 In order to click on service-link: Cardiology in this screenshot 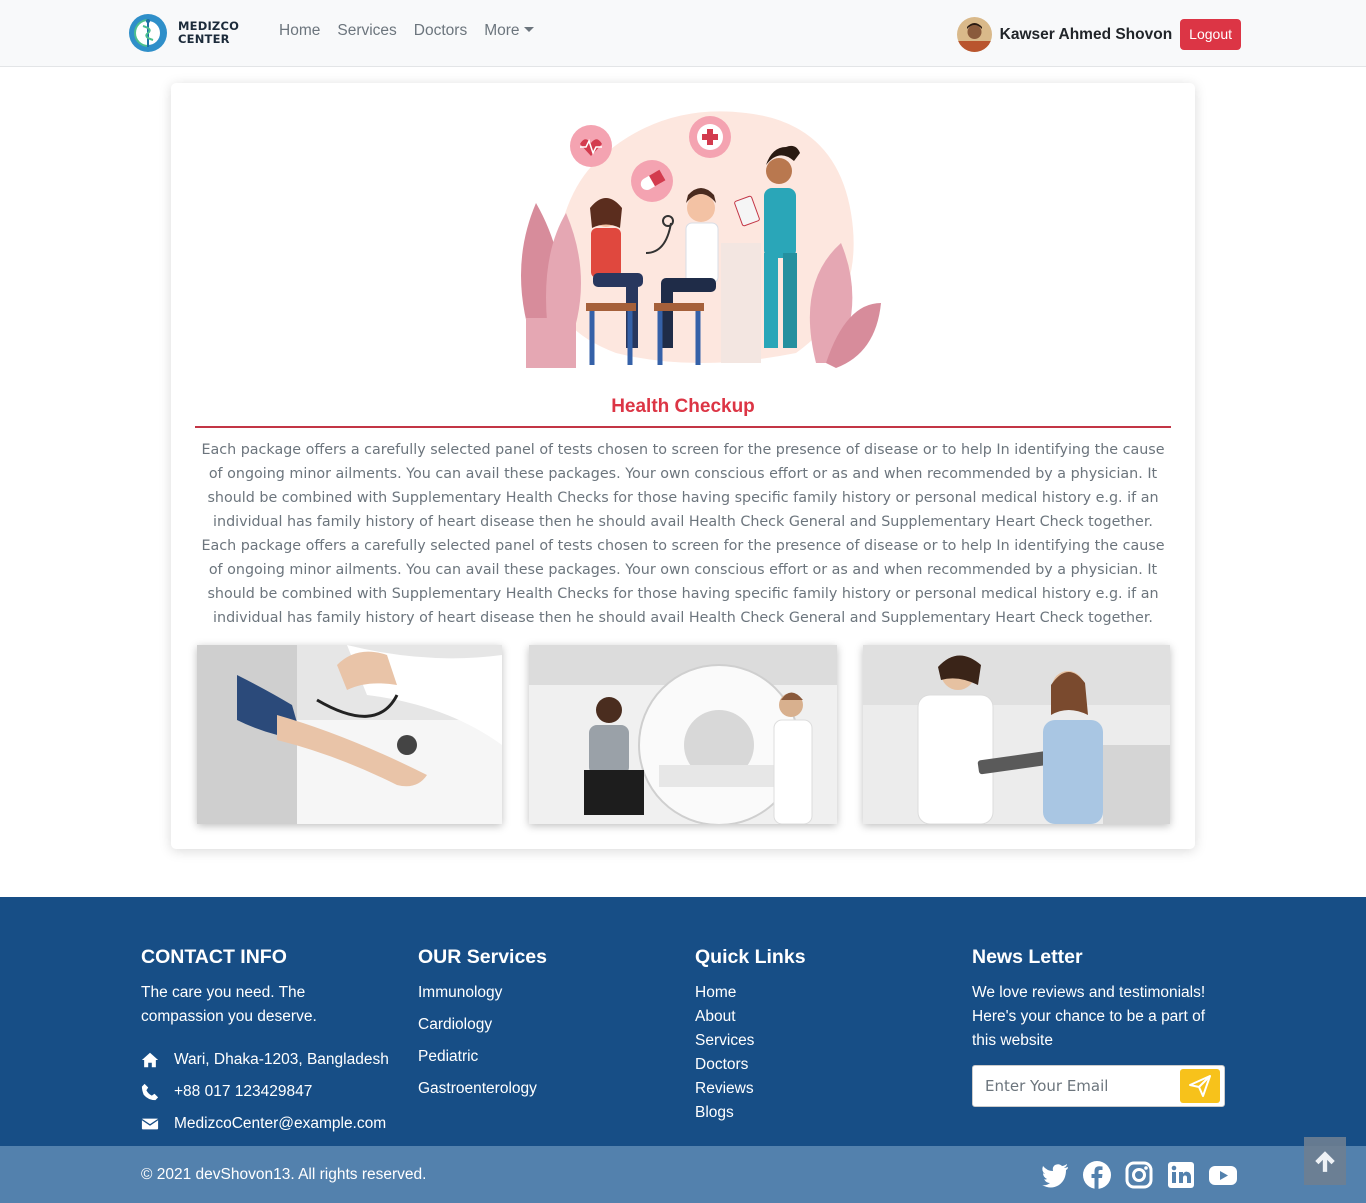, I will do `click(528, 1025)`.